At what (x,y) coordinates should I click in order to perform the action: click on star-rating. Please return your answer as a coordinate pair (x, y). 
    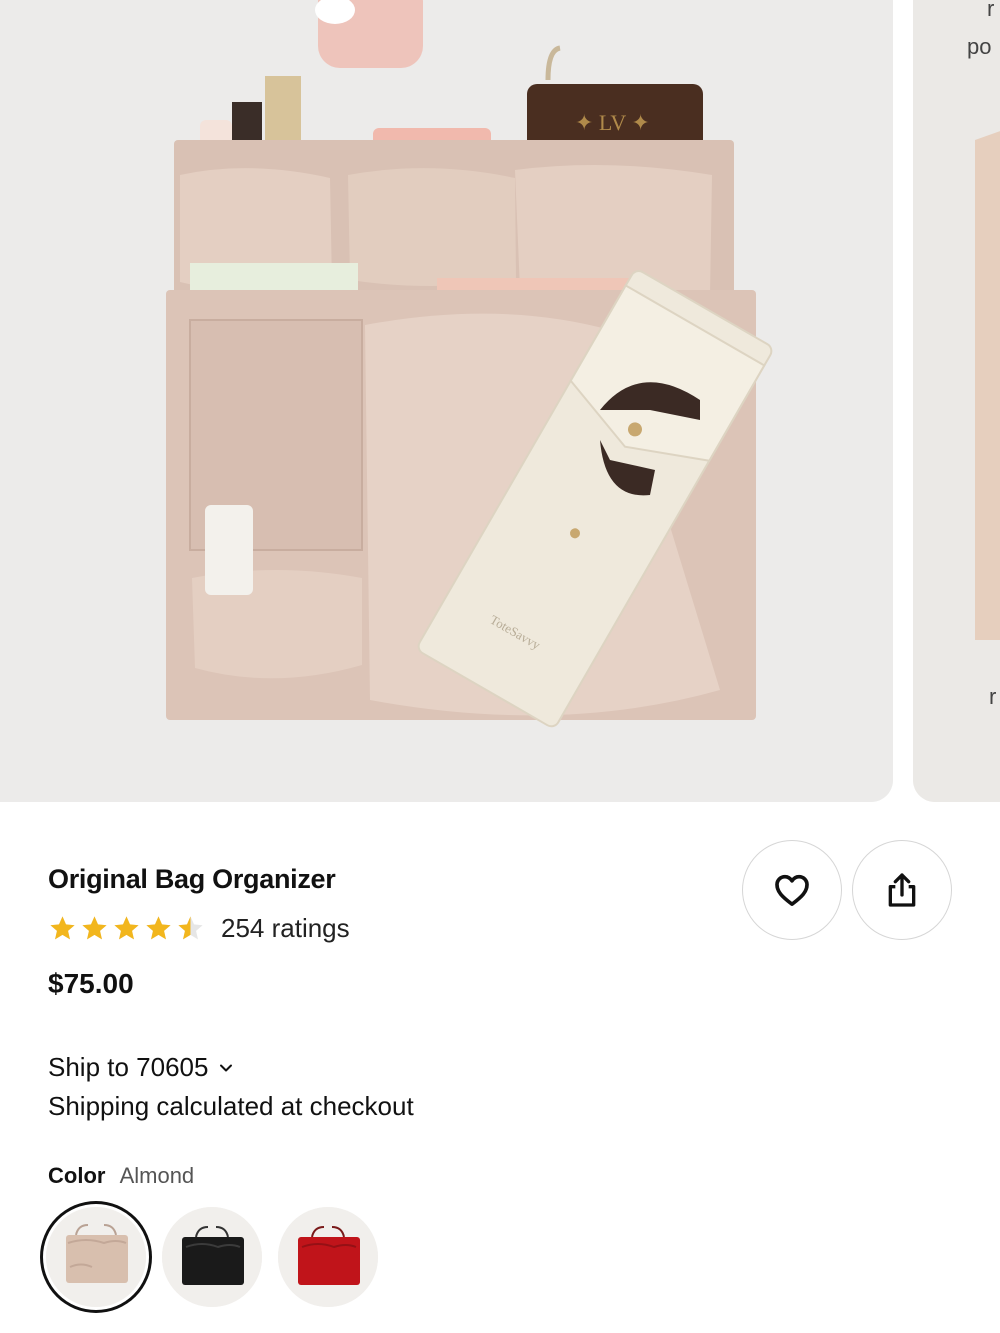
    Looking at the image, I should click on (126, 928).